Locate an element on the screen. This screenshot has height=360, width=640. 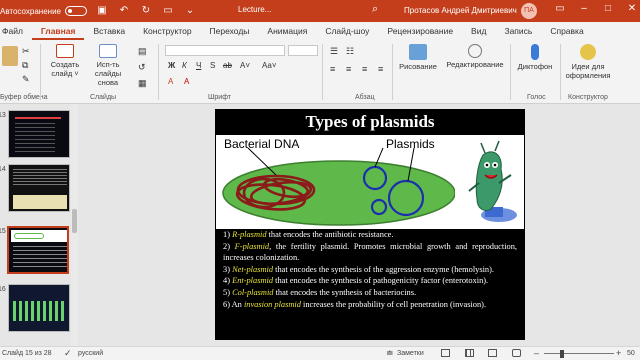
tab-animations: Анимация is located at coordinates (287, 31).